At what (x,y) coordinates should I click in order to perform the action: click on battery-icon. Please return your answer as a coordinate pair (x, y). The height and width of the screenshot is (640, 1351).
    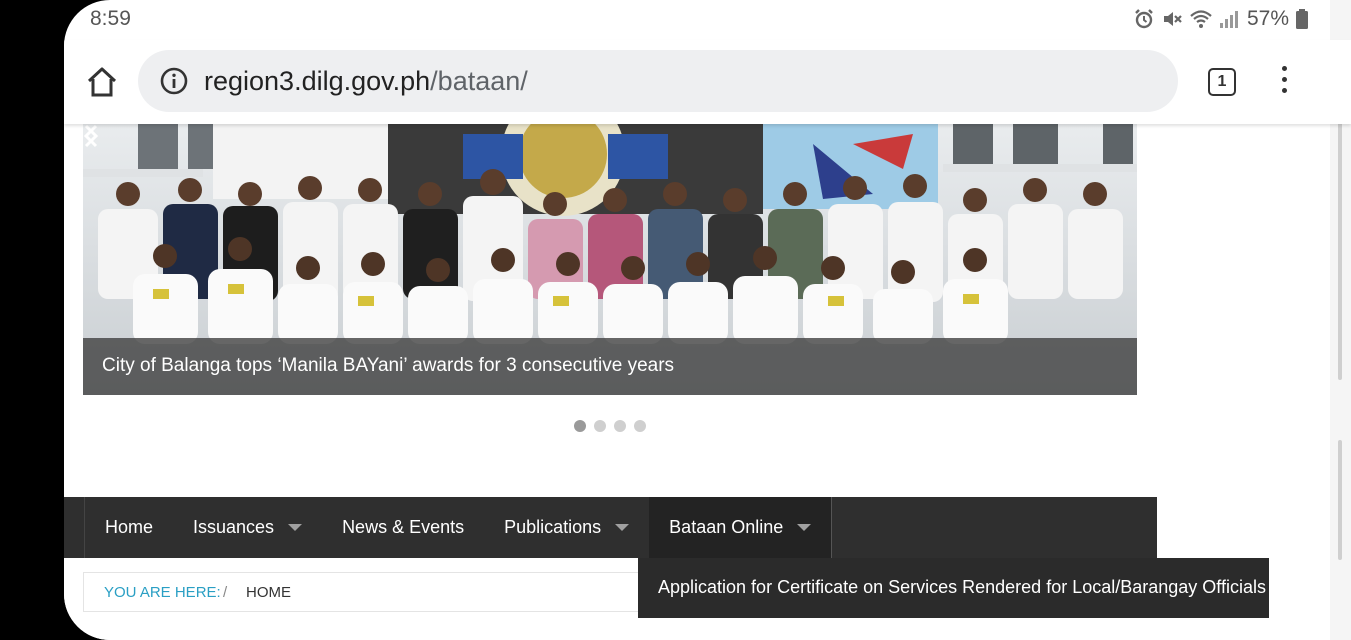
    Looking at the image, I should click on (1302, 19).